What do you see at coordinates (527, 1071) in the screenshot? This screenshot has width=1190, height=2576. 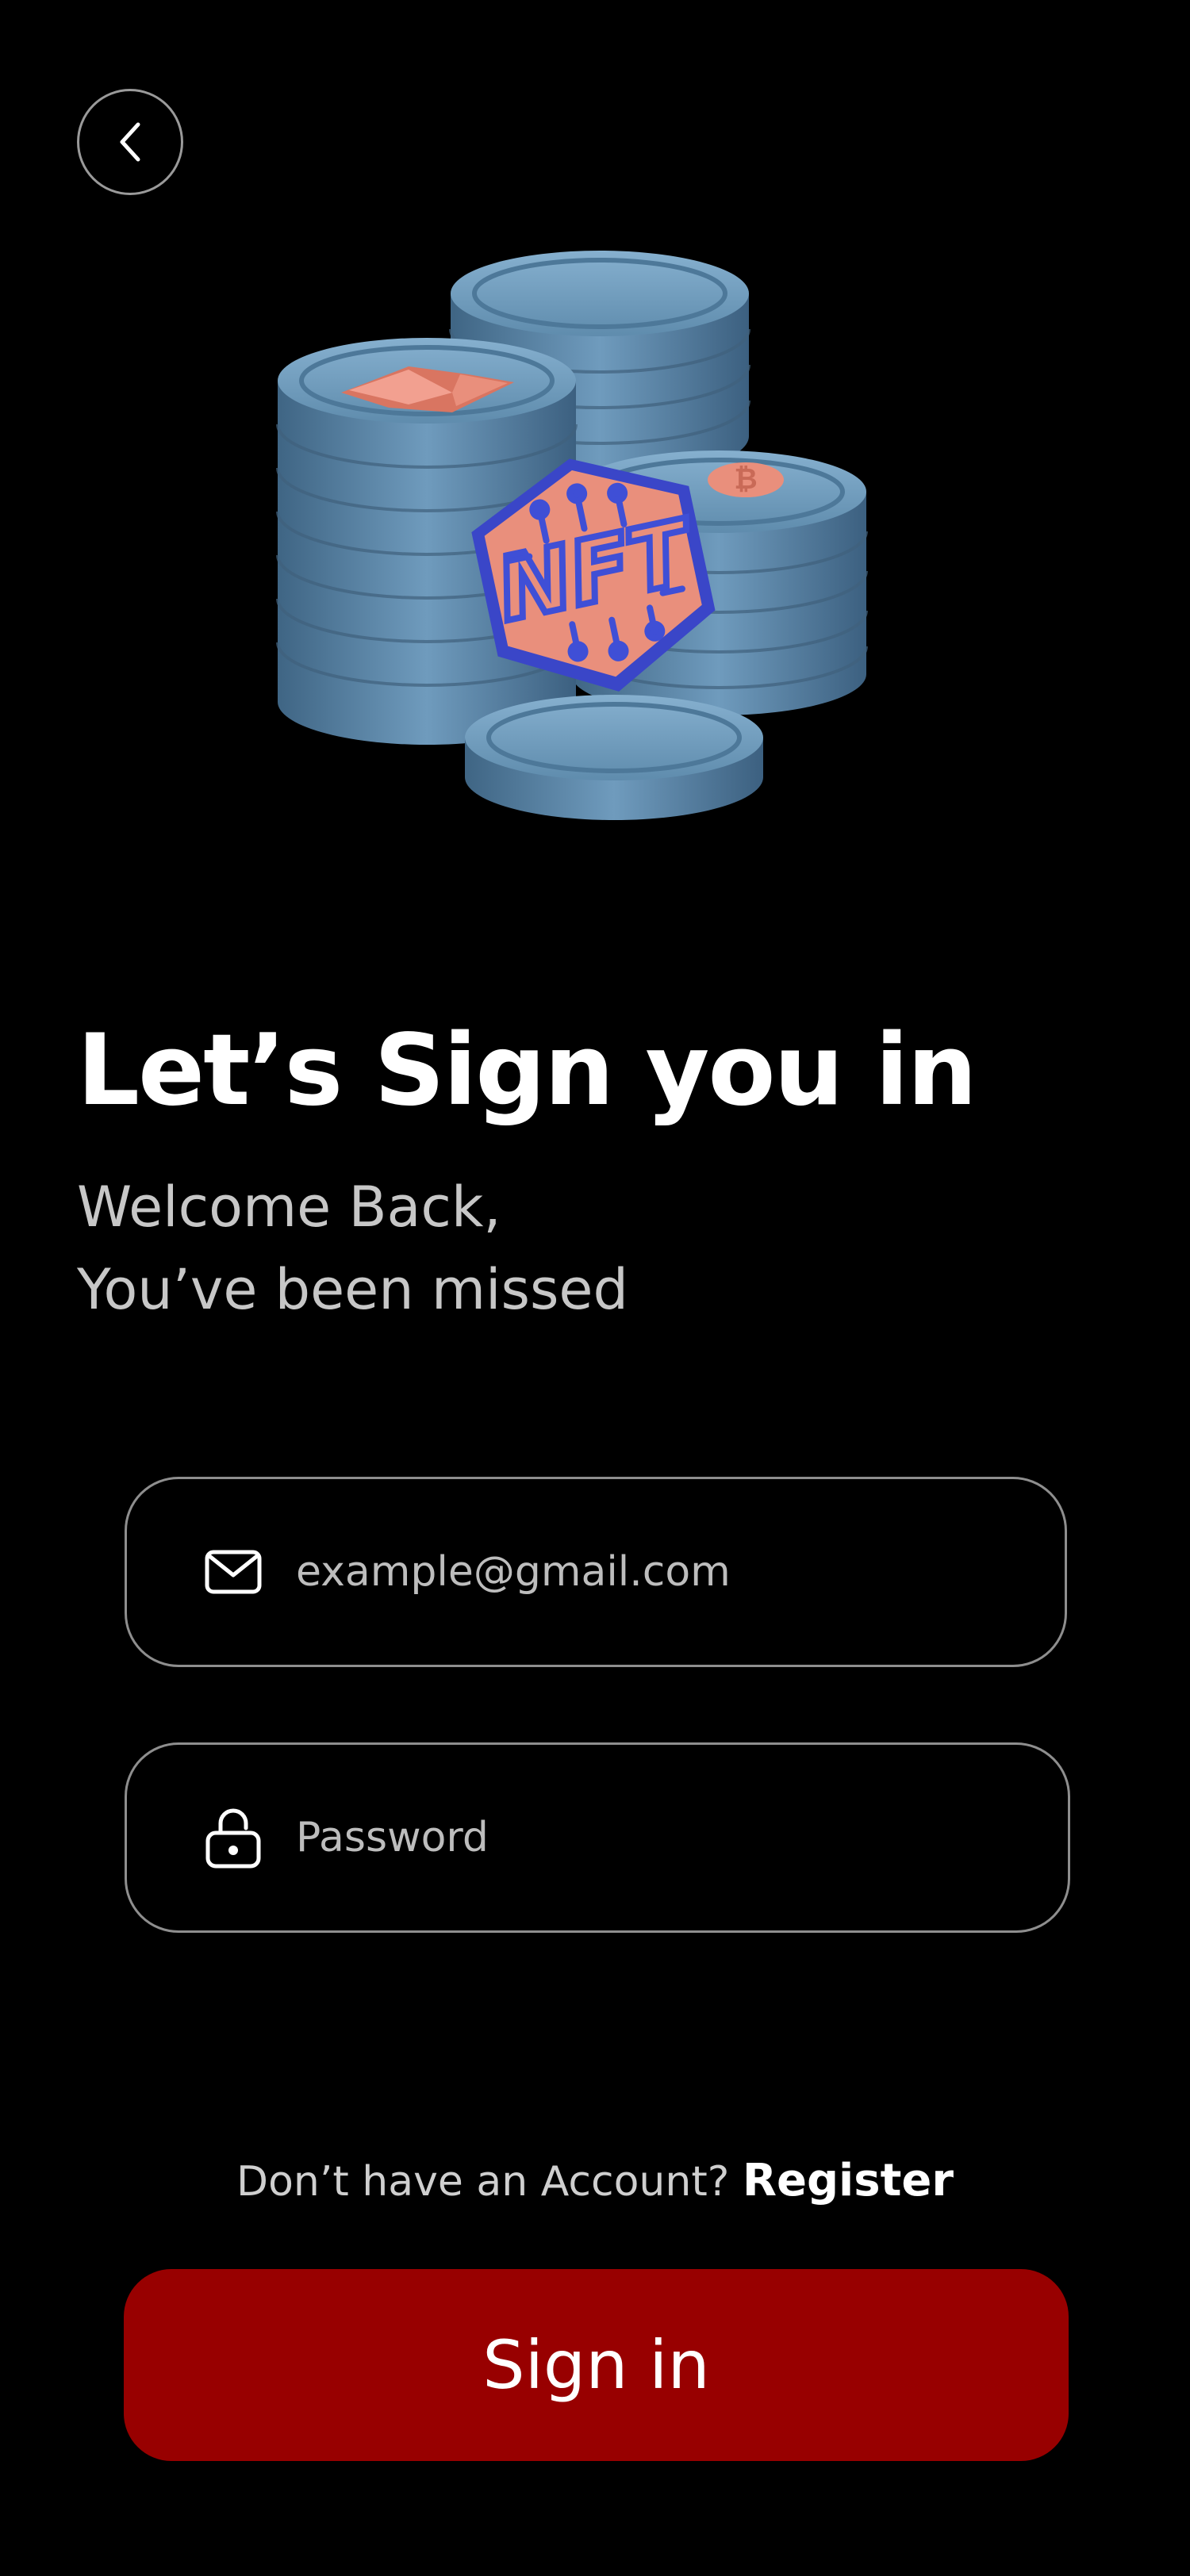 I see `page-title: Let’s Sign you in` at bounding box center [527, 1071].